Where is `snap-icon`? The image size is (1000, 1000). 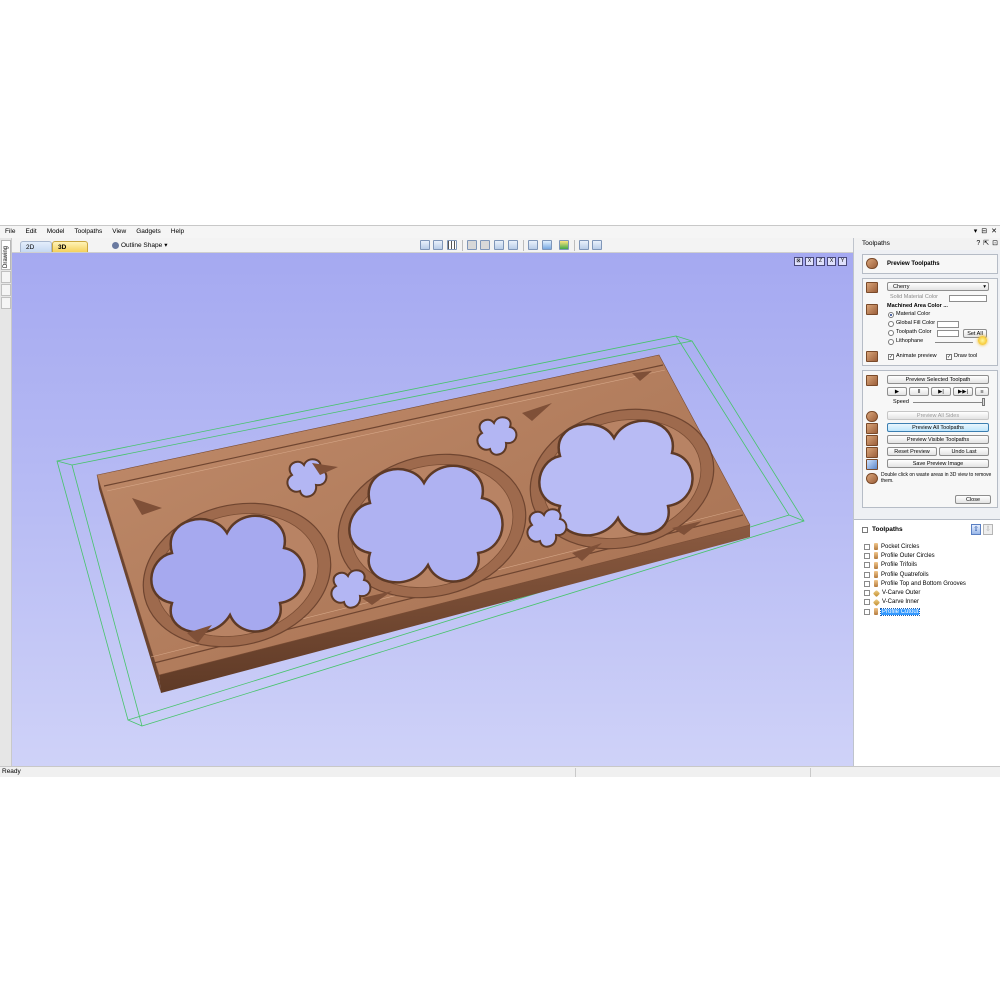
snap-icon is located at coordinates (472, 245).